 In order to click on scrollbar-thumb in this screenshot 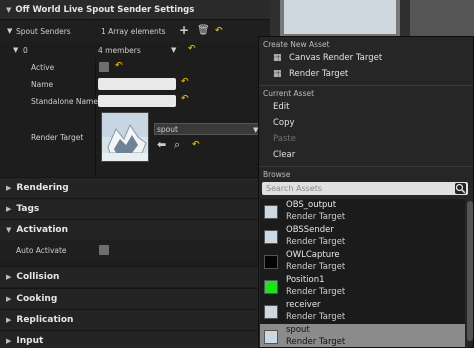, I will do `click(470, 271)`.